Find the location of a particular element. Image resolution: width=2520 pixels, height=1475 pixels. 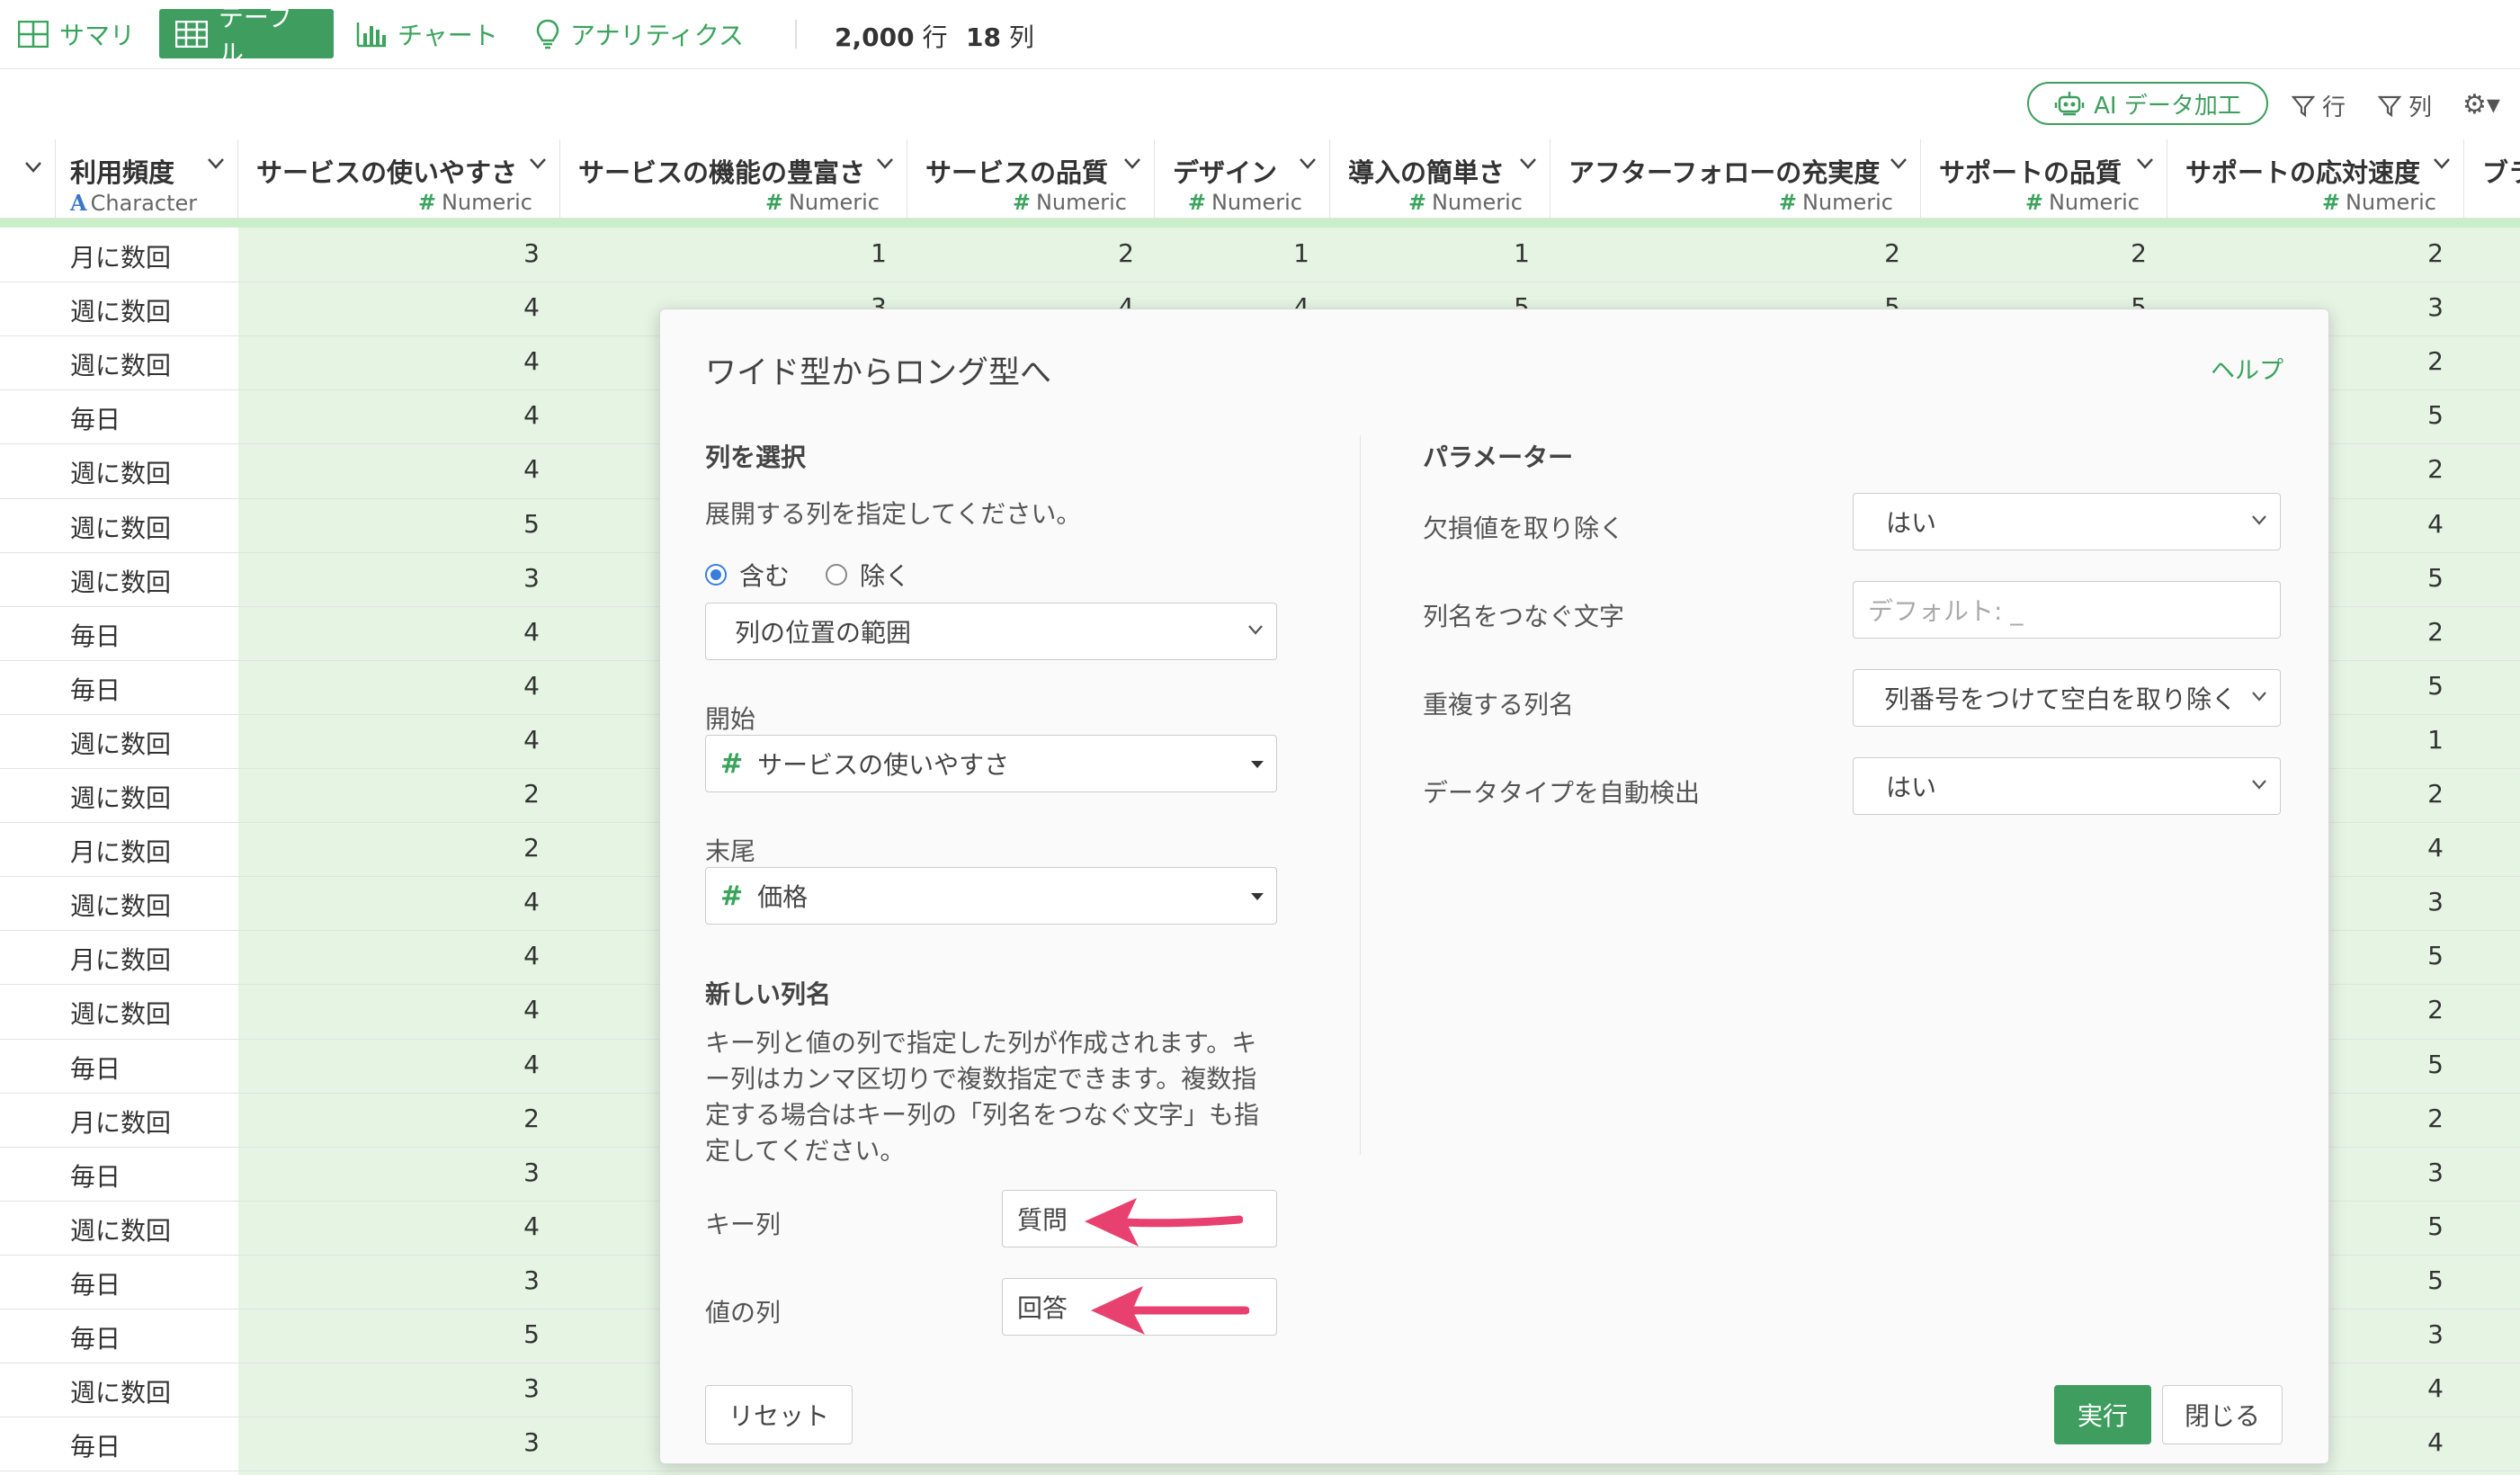

help-link: ヘルプ is located at coordinates (2247, 368).